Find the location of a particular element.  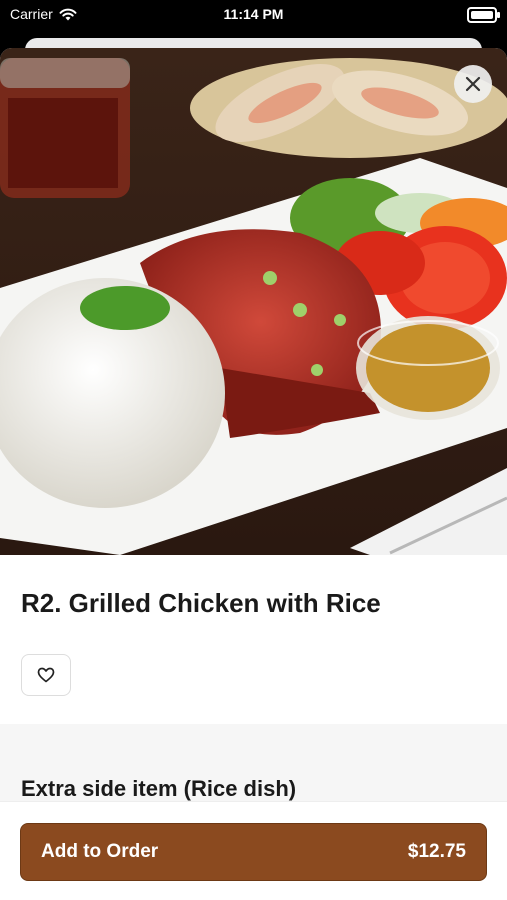

section-title: Extra side item (Rice dish) is located at coordinates (159, 788).